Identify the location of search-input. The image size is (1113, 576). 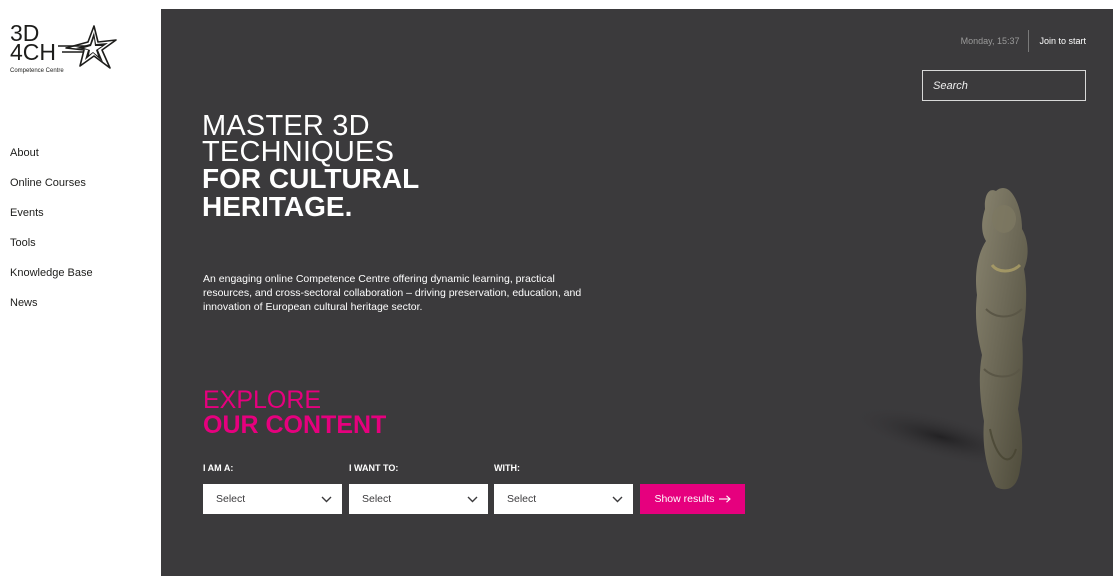
(1004, 85).